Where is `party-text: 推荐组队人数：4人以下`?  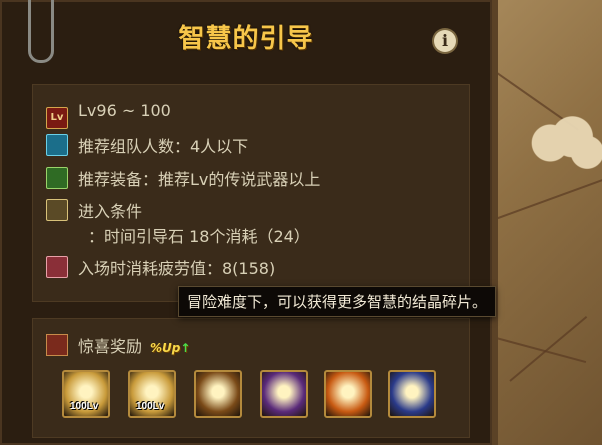
party-text: 推荐组队人数：4人以下 is located at coordinates (163, 146).